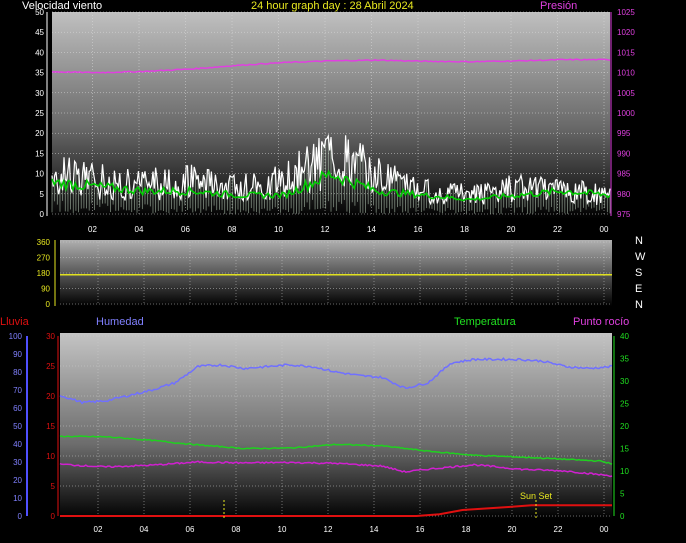 The image size is (686, 543). I want to click on humidity-x-tick-label: 04, so click(144, 529).